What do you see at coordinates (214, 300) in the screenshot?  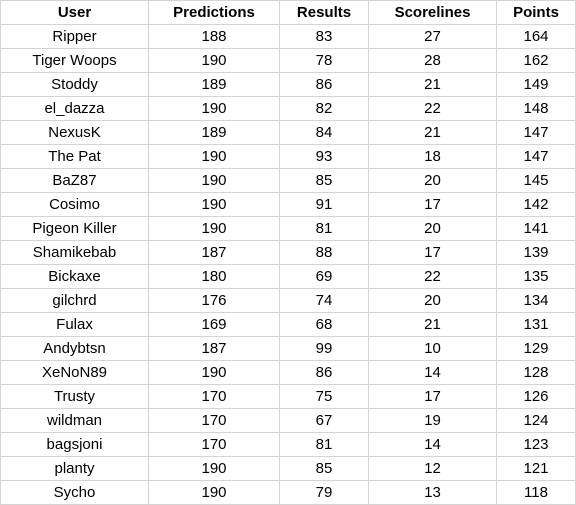 I see `cell-predictions: 176` at bounding box center [214, 300].